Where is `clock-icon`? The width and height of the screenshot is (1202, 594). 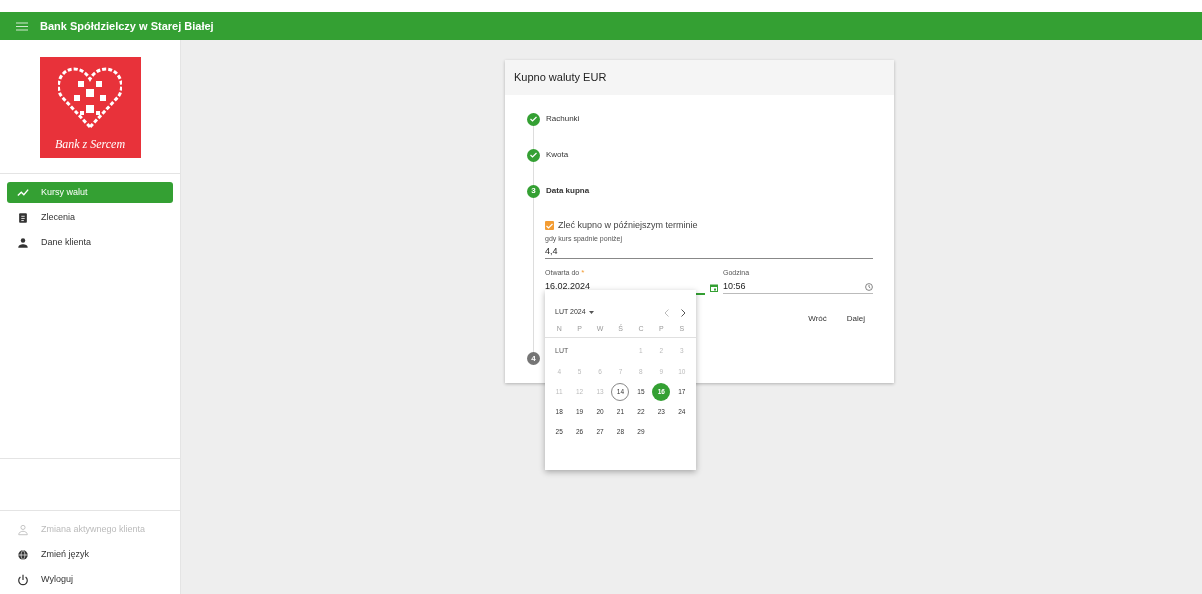
clock-icon is located at coordinates (869, 286).